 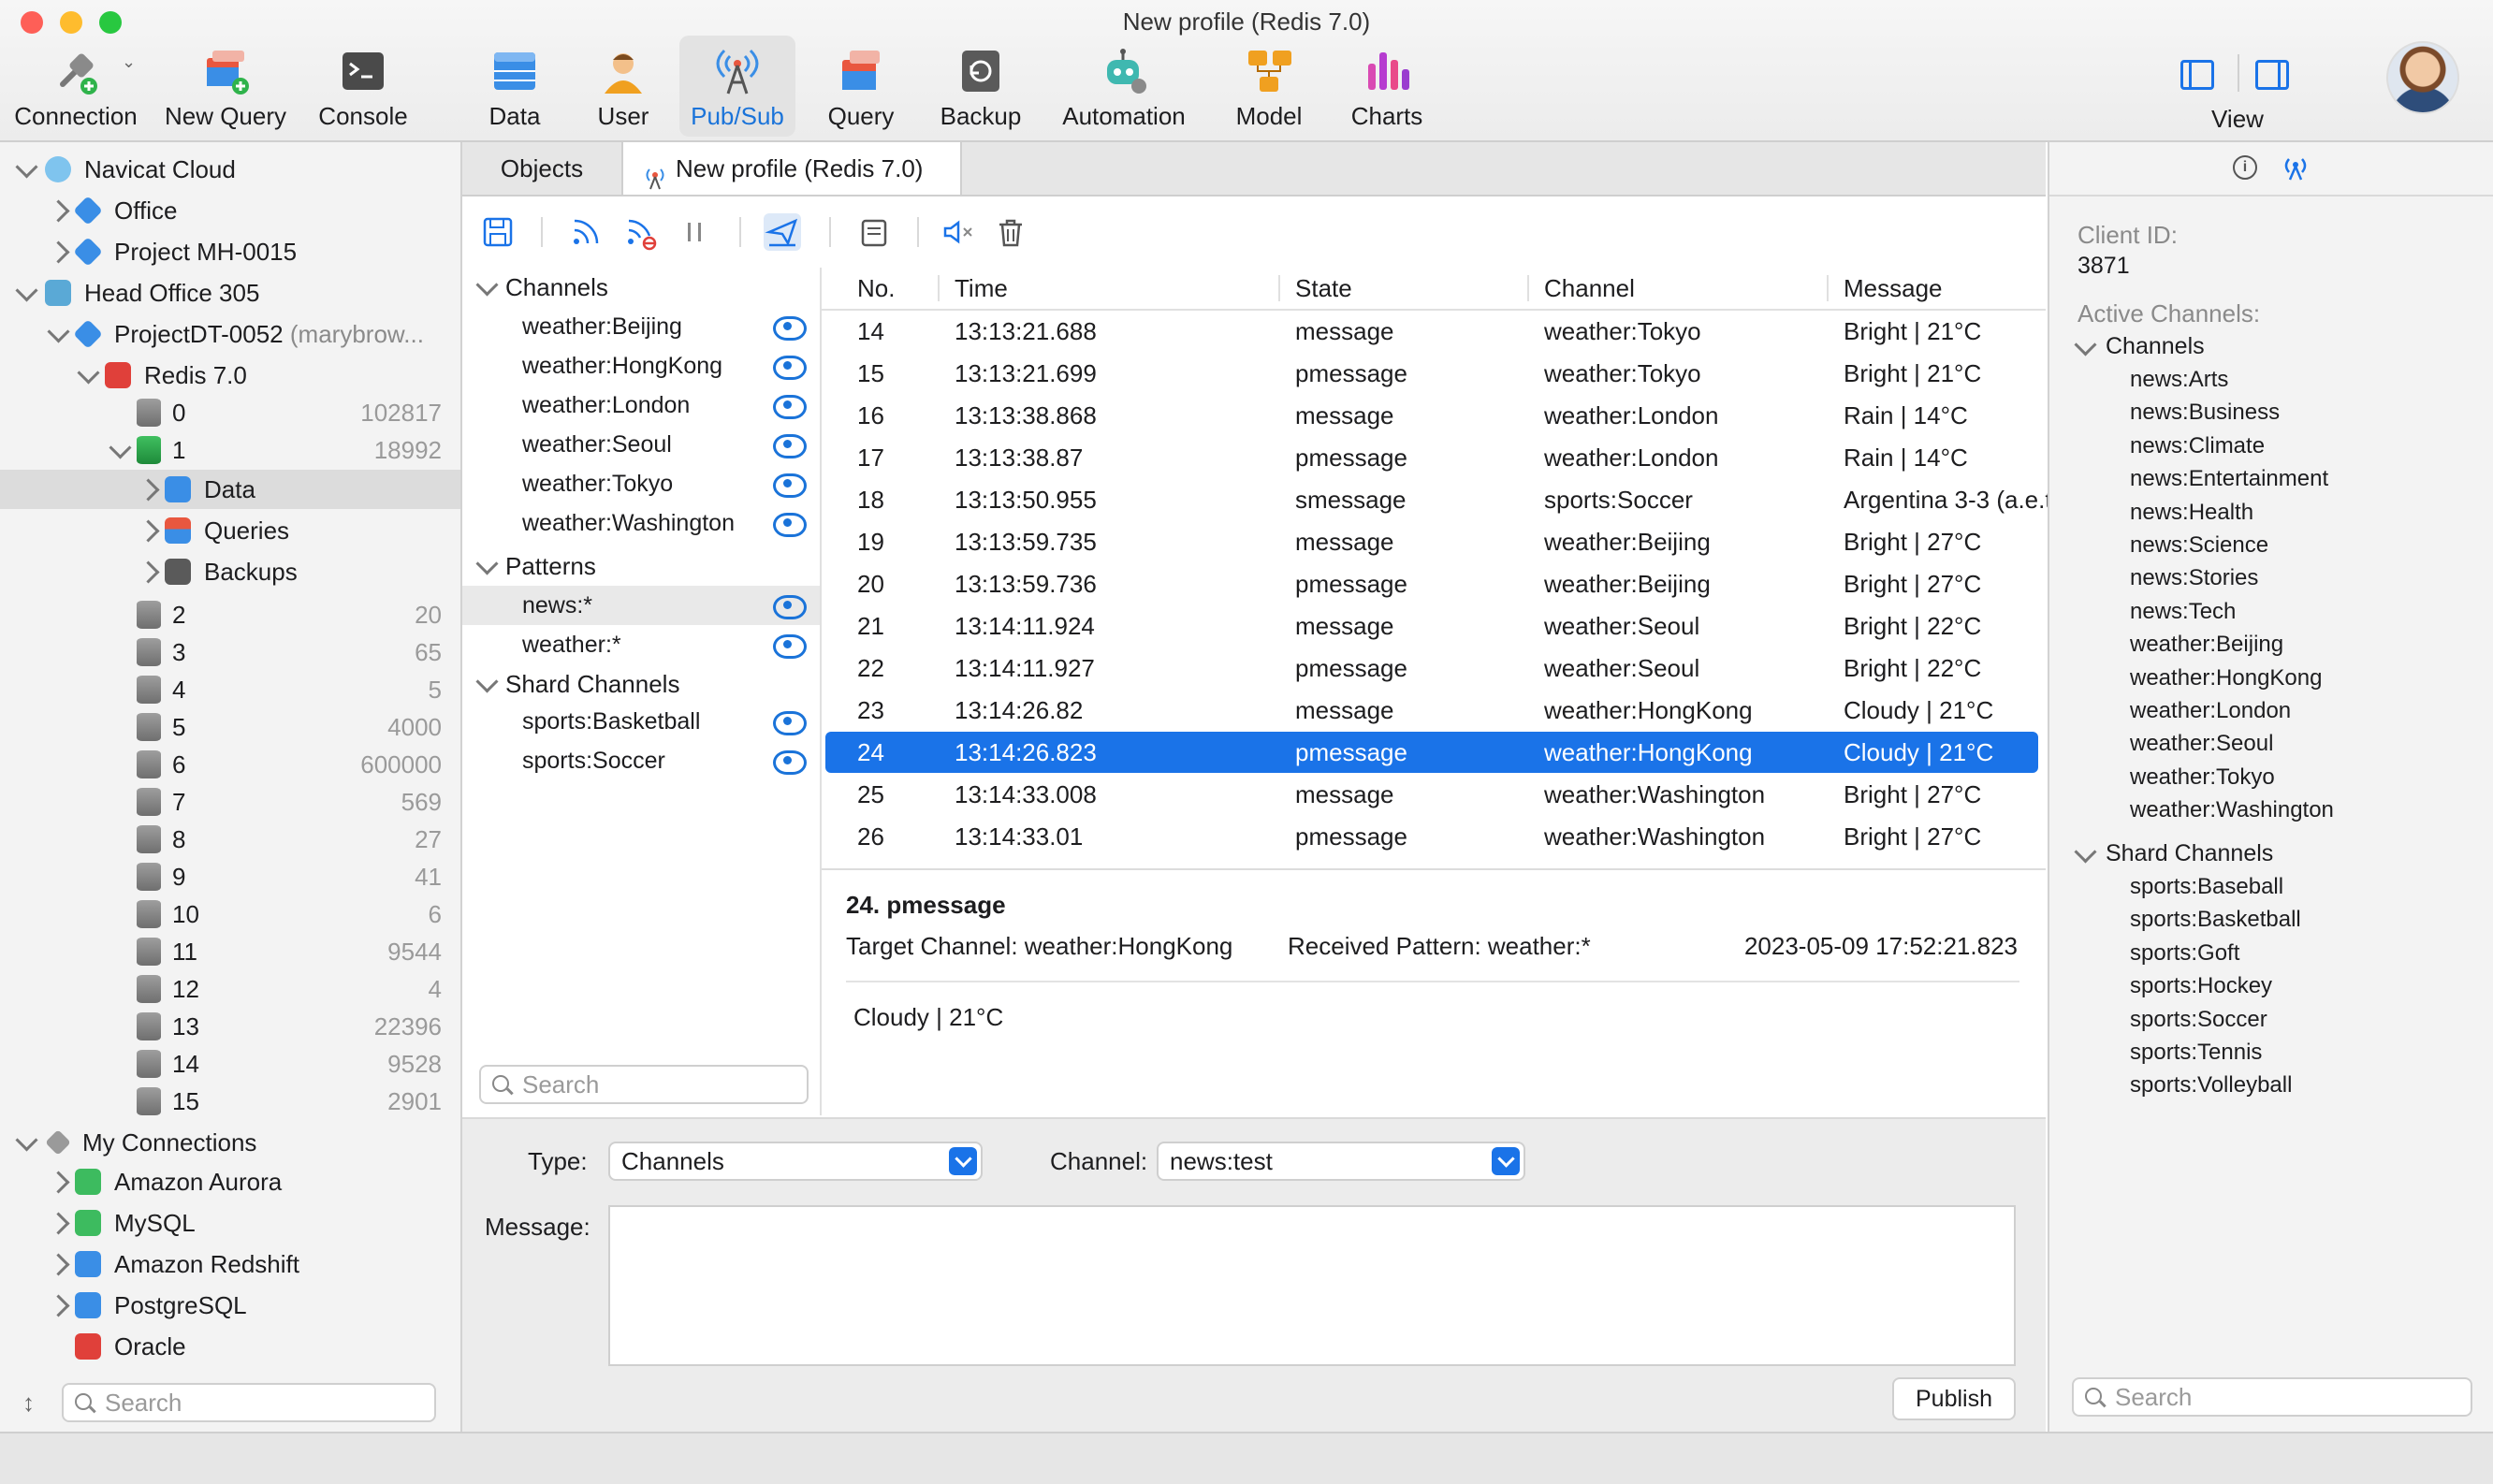 I want to click on channel-item: weather:Washington, so click(x=641, y=523).